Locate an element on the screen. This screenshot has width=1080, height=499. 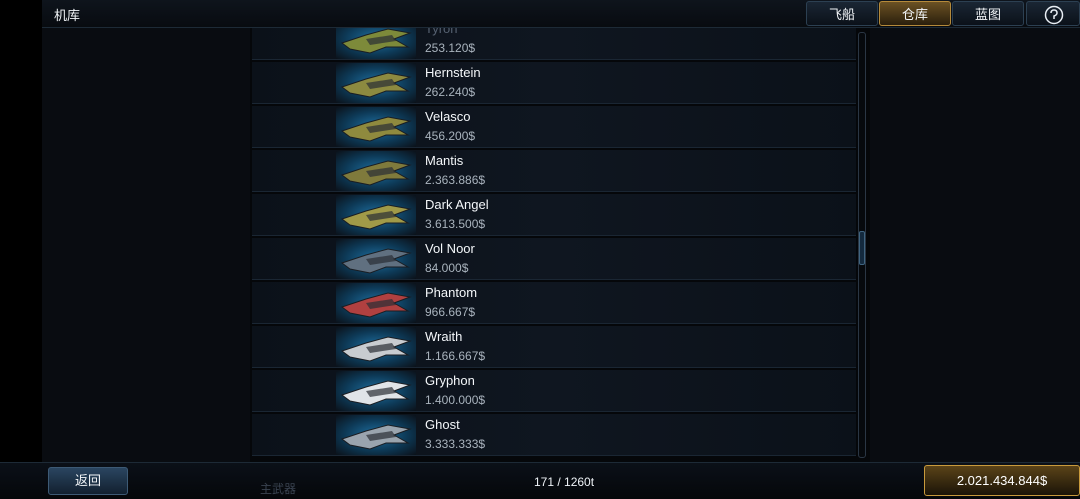
ship-row: Ghost 3.333.333$ is located at coordinates (554, 435).